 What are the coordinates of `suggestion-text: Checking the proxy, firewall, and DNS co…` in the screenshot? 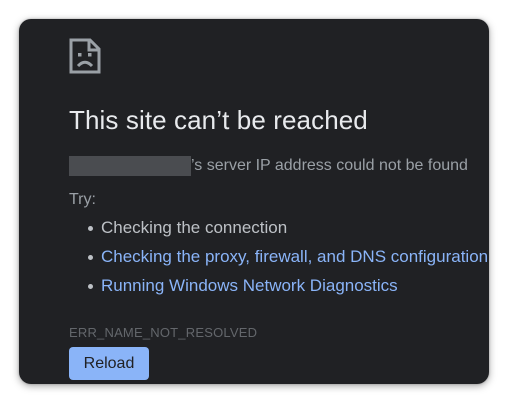 It's located at (294, 256).